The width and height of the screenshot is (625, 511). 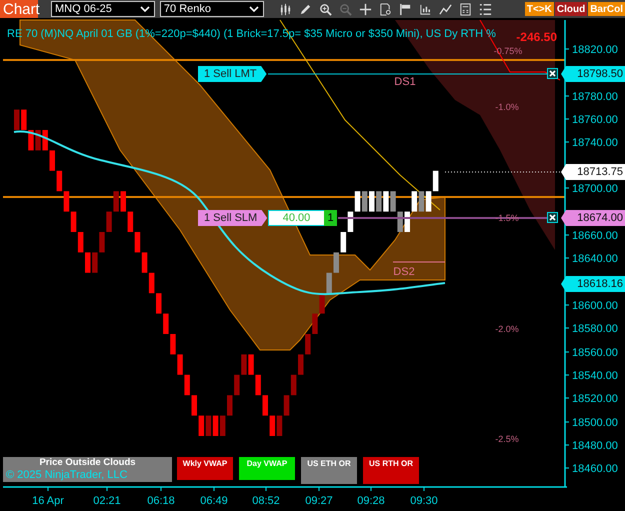 I want to click on order-label: 1 Sell LMT, so click(x=232, y=74).